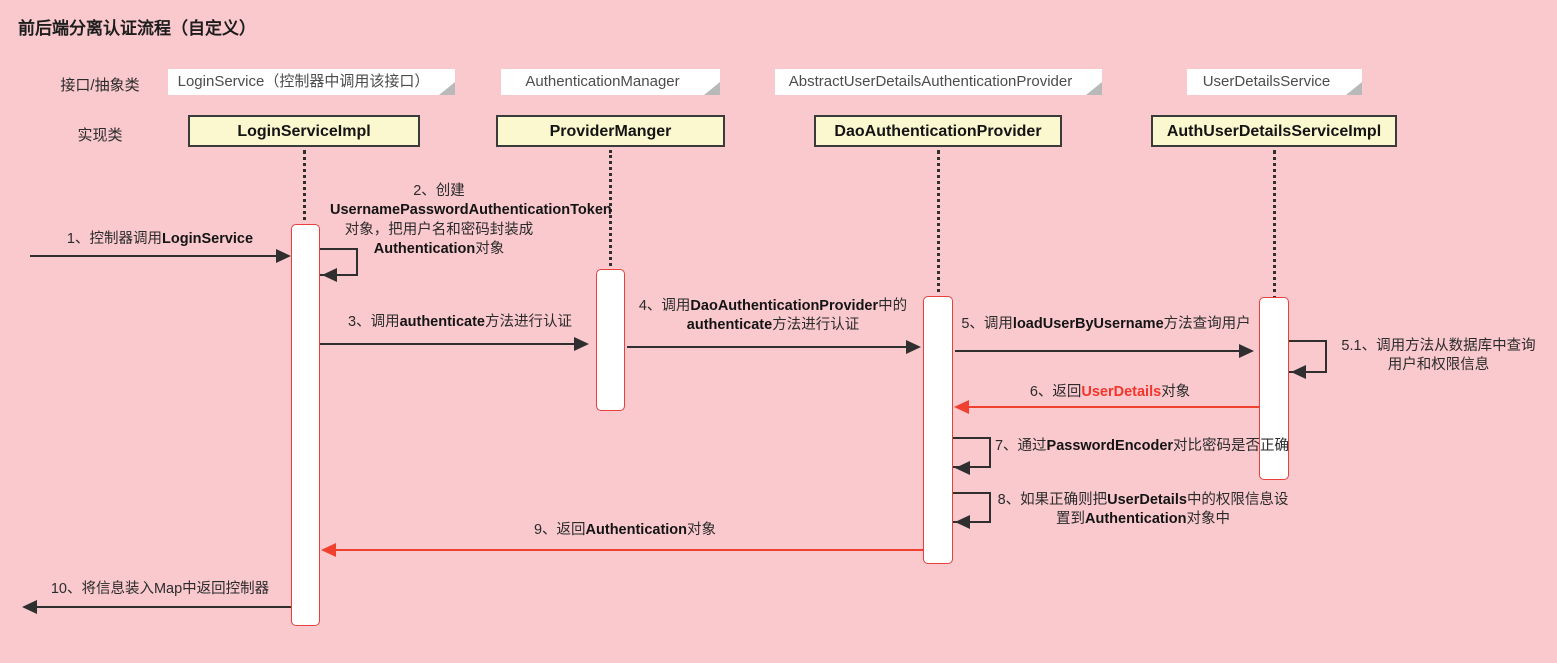  I want to click on impl-box-dao-authentication-provider: DaoAuthenticationProvider, so click(938, 131).